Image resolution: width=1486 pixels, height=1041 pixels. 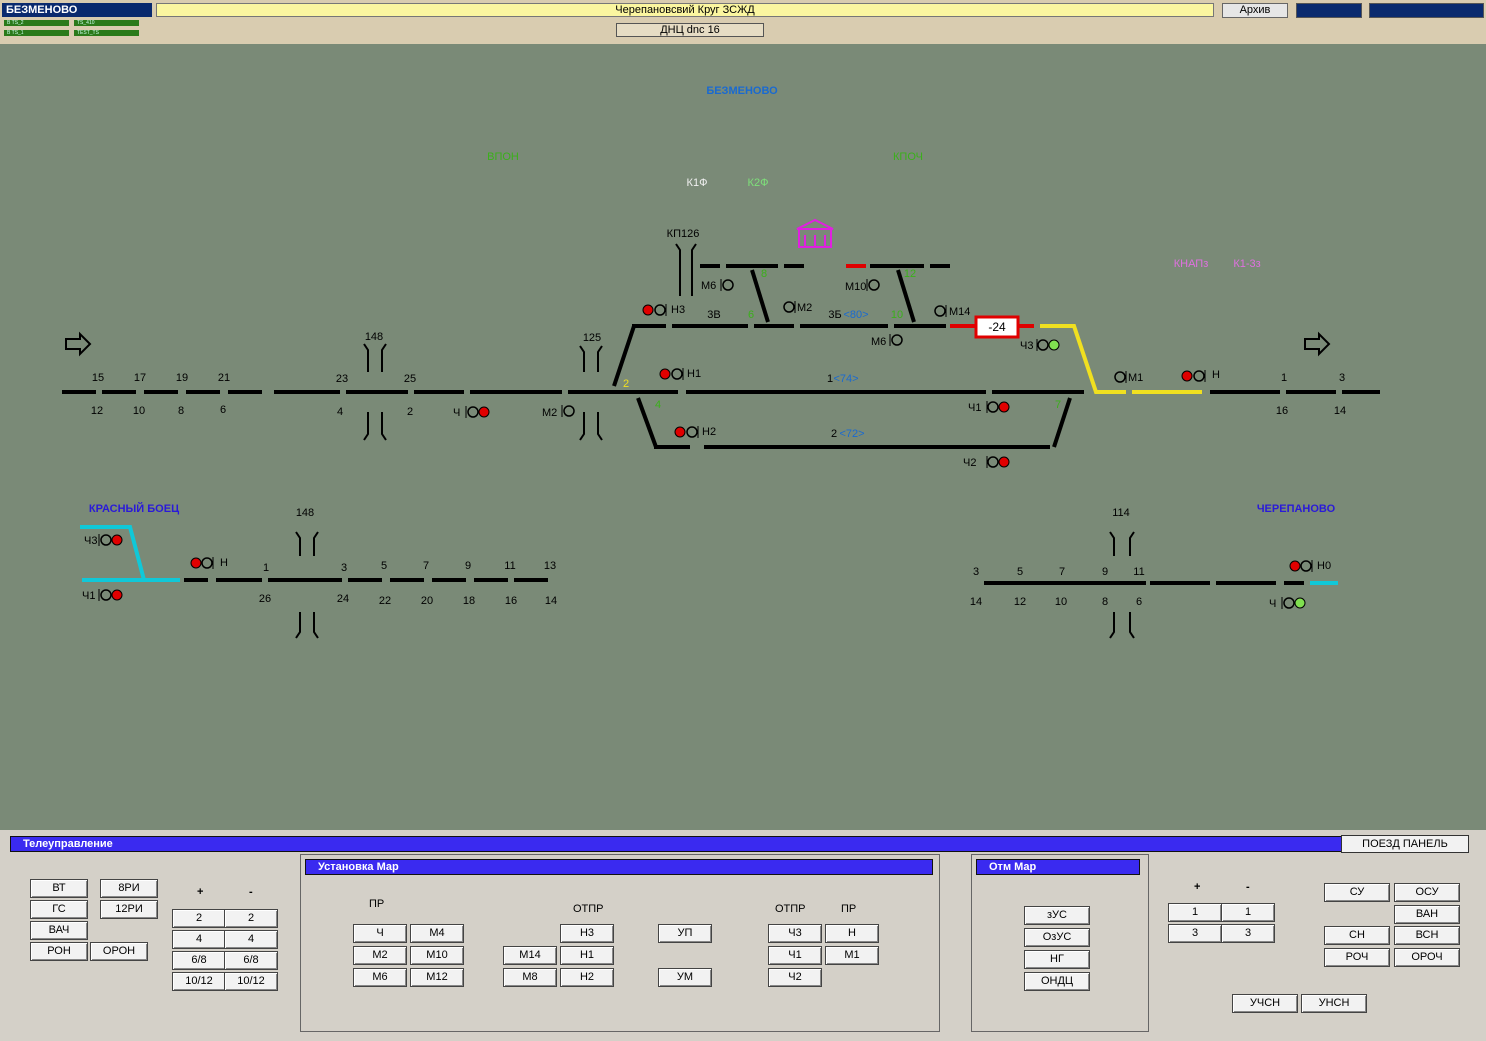 I want to click on signal-n2: Н2, so click(x=695, y=432).